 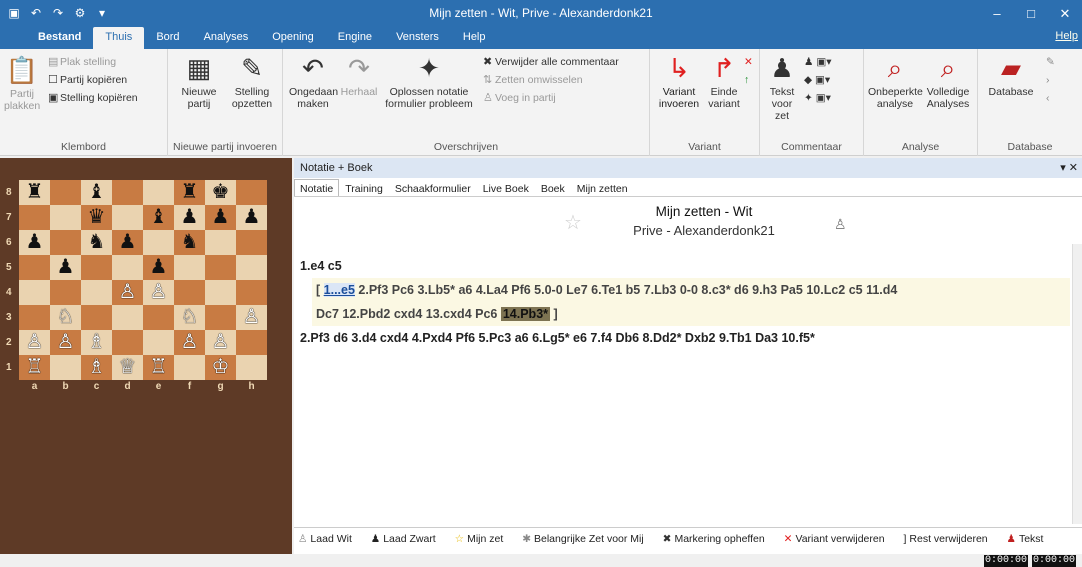 What do you see at coordinates (417, 38) in the screenshot?
I see `tab-vensters: Vensters` at bounding box center [417, 38].